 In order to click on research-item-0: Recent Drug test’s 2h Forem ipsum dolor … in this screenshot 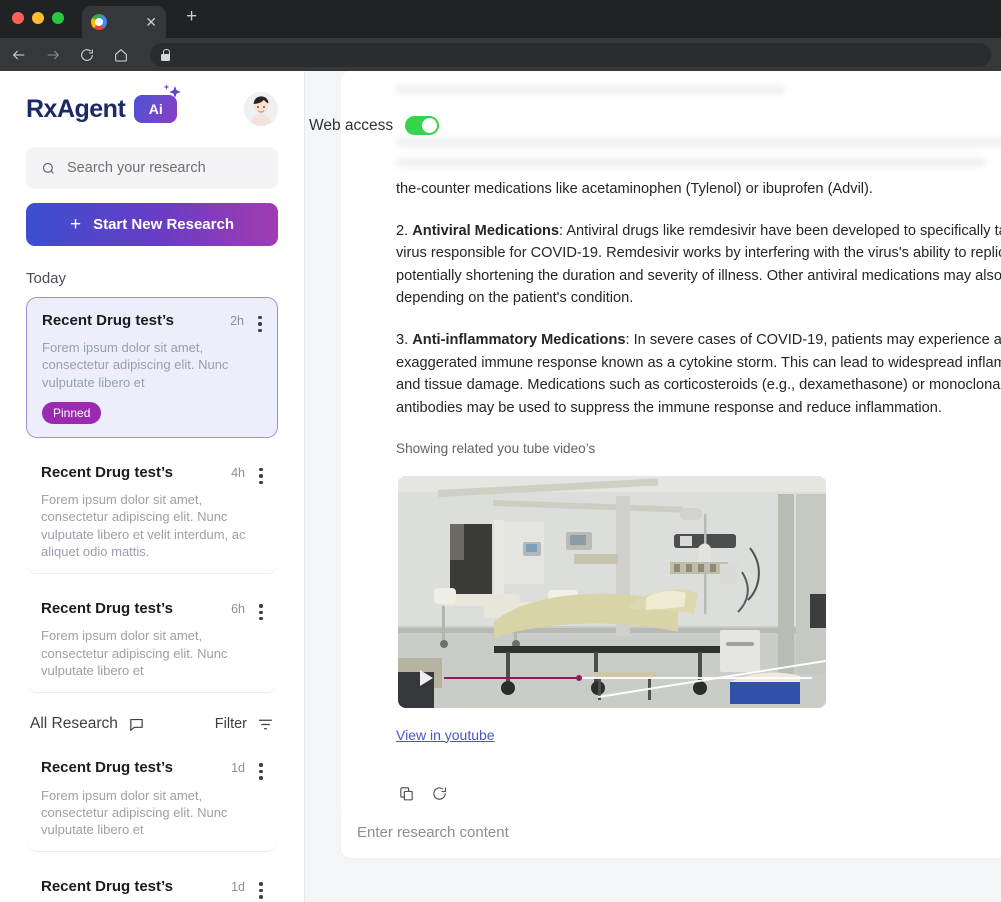, I will do `click(152, 368)`.